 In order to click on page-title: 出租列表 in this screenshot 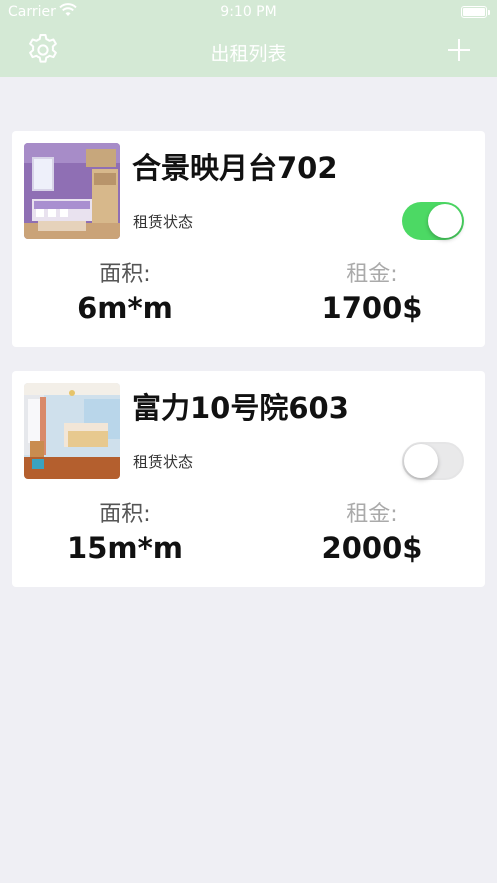, I will do `click(248, 54)`.